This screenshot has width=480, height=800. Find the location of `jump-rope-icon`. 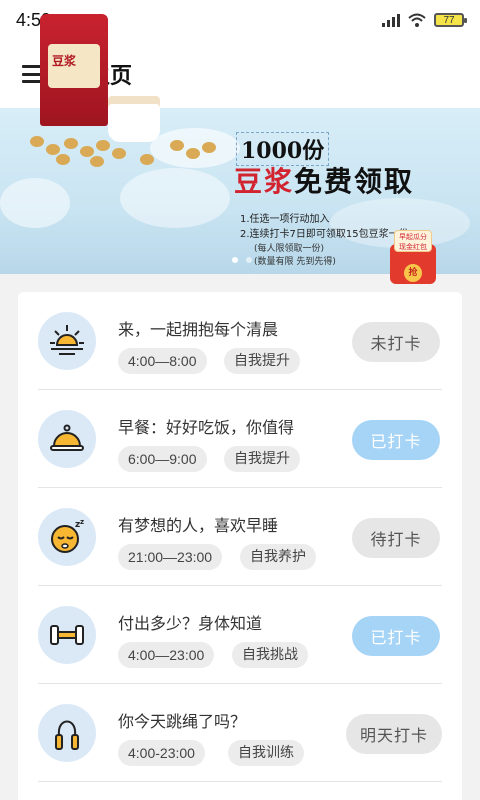

jump-rope-icon is located at coordinates (67, 733).